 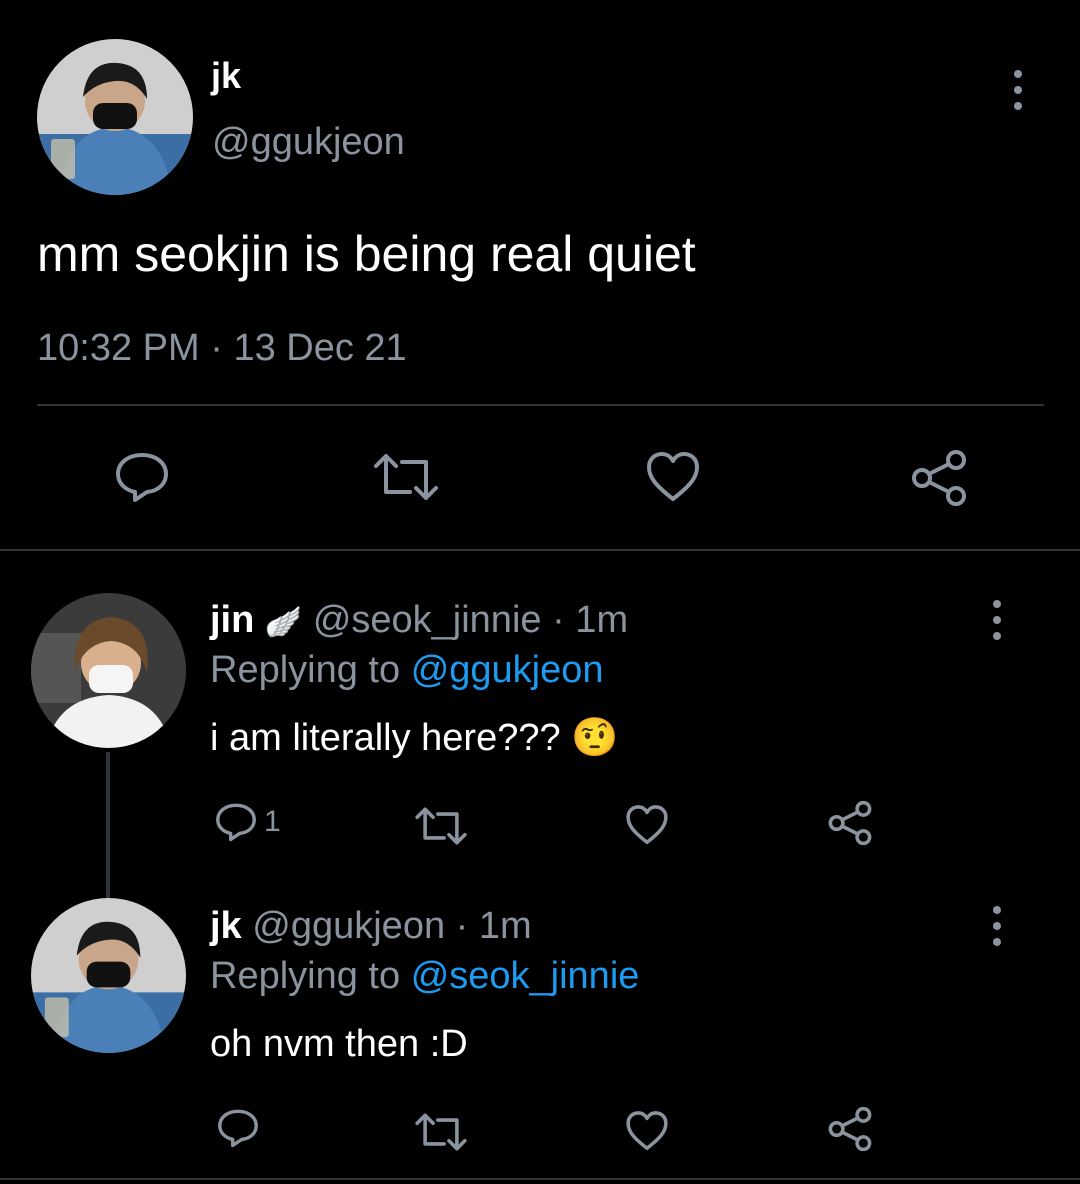 I want to click on reply-header: jk @ggukjeon · 1m, so click(x=371, y=926).